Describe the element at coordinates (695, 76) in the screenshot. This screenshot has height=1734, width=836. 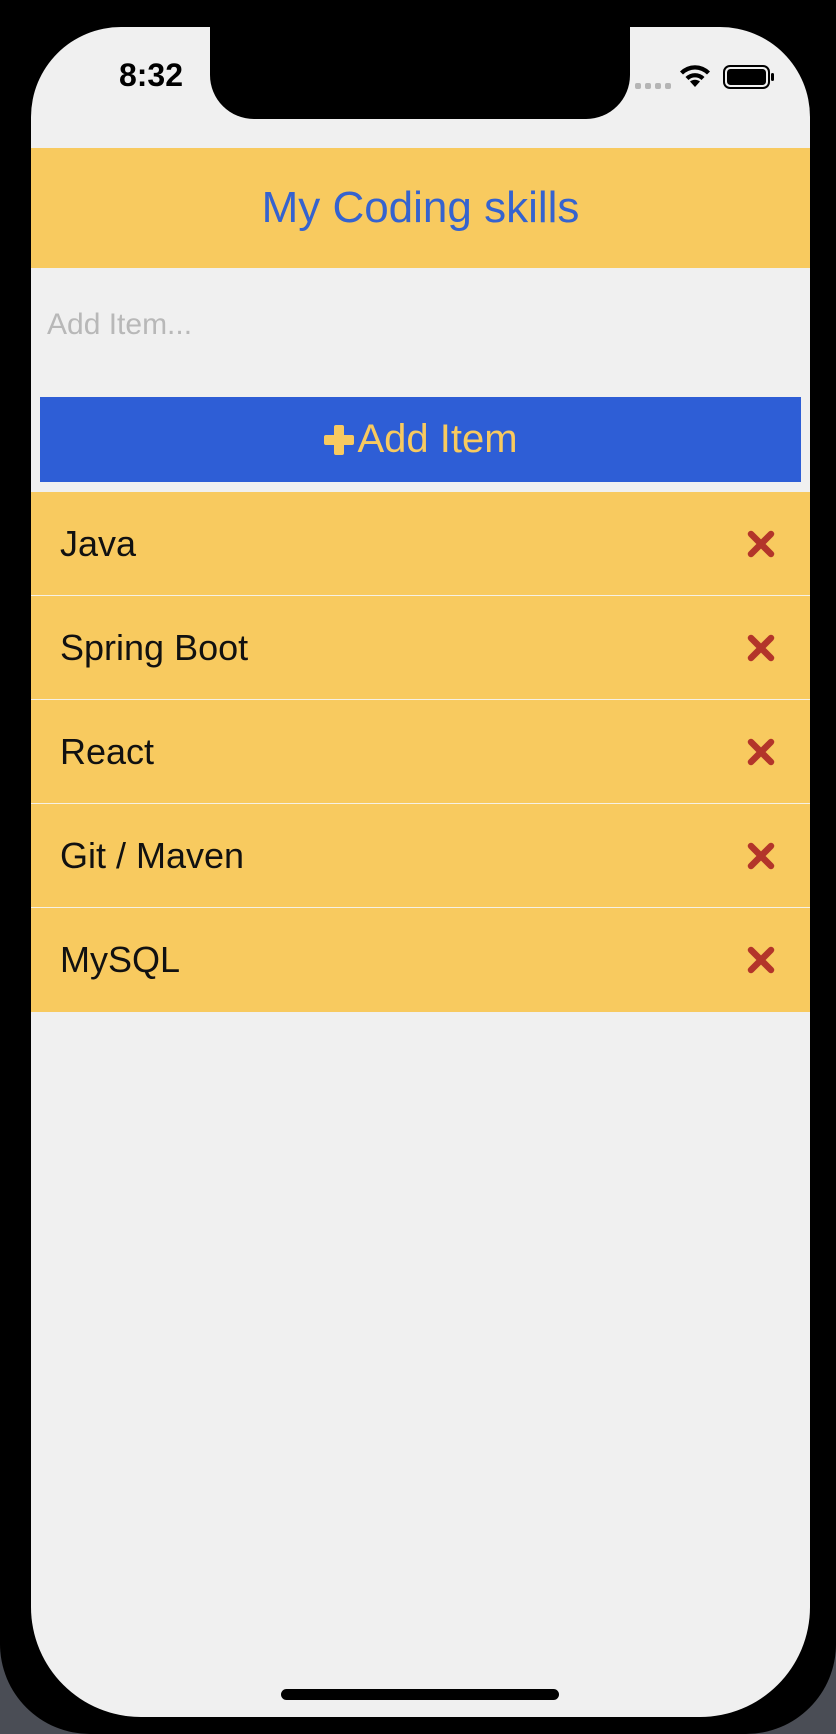
I see `wifi-icon` at that location.